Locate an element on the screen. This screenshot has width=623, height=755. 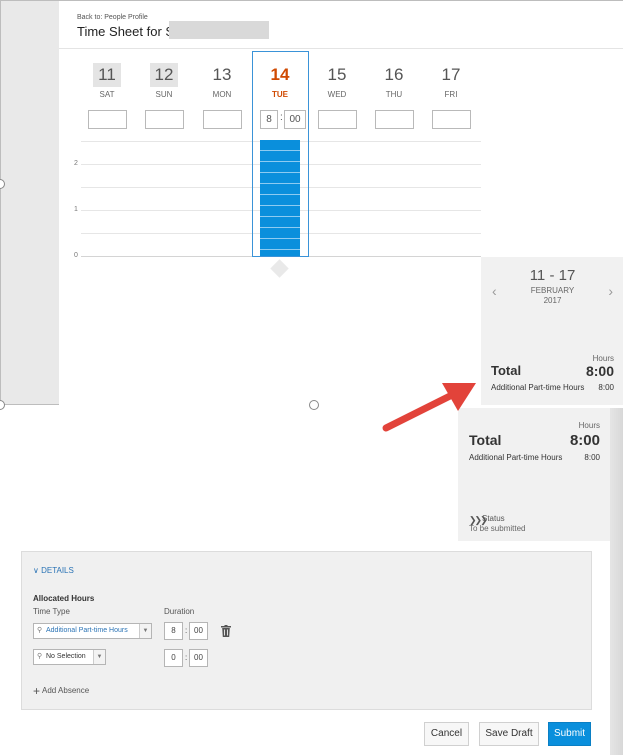
header-bar: Back to: People Profile Time Sheet for S is located at coordinates (341, 25).